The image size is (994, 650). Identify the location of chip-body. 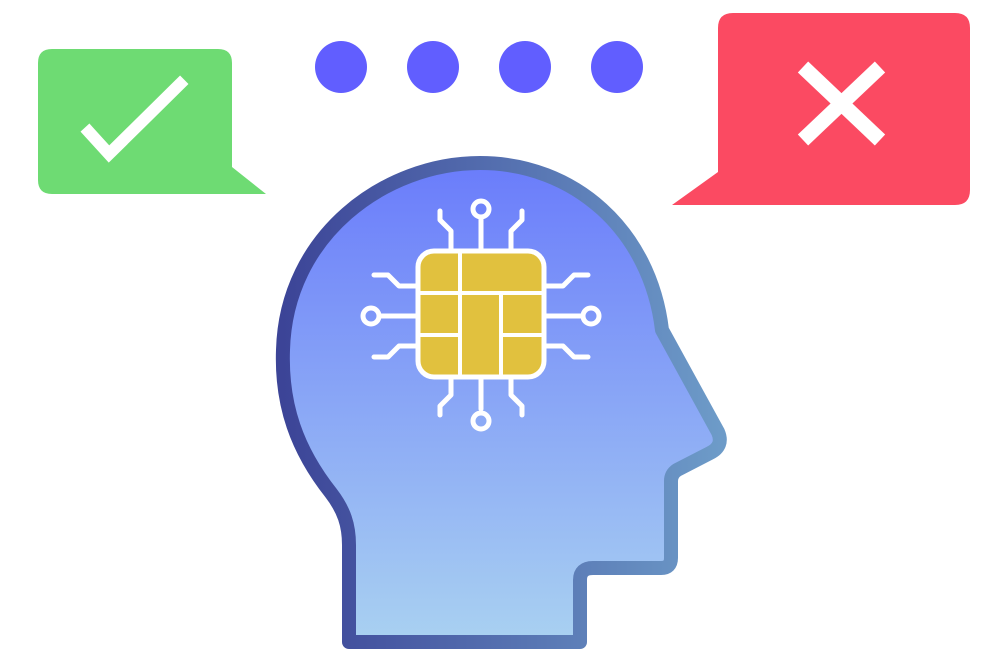
(481, 314).